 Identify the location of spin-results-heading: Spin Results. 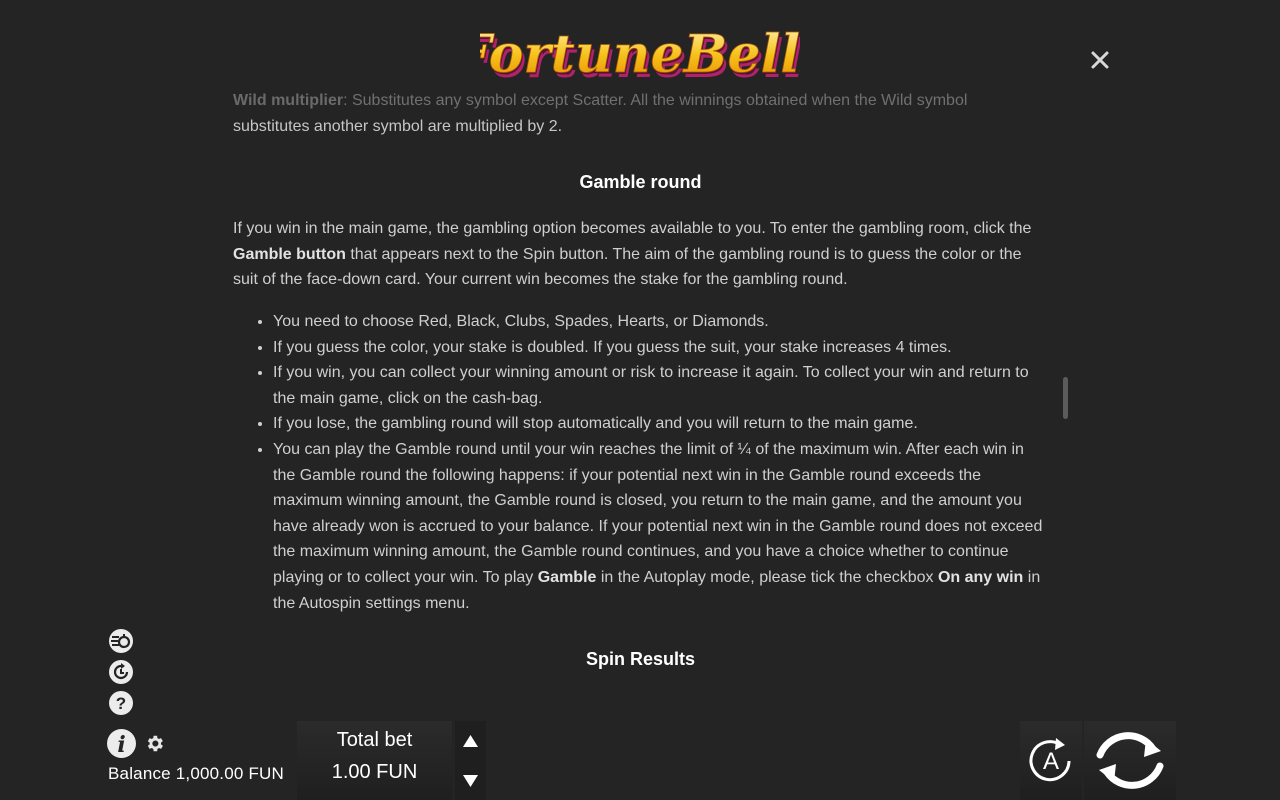
(640, 659).